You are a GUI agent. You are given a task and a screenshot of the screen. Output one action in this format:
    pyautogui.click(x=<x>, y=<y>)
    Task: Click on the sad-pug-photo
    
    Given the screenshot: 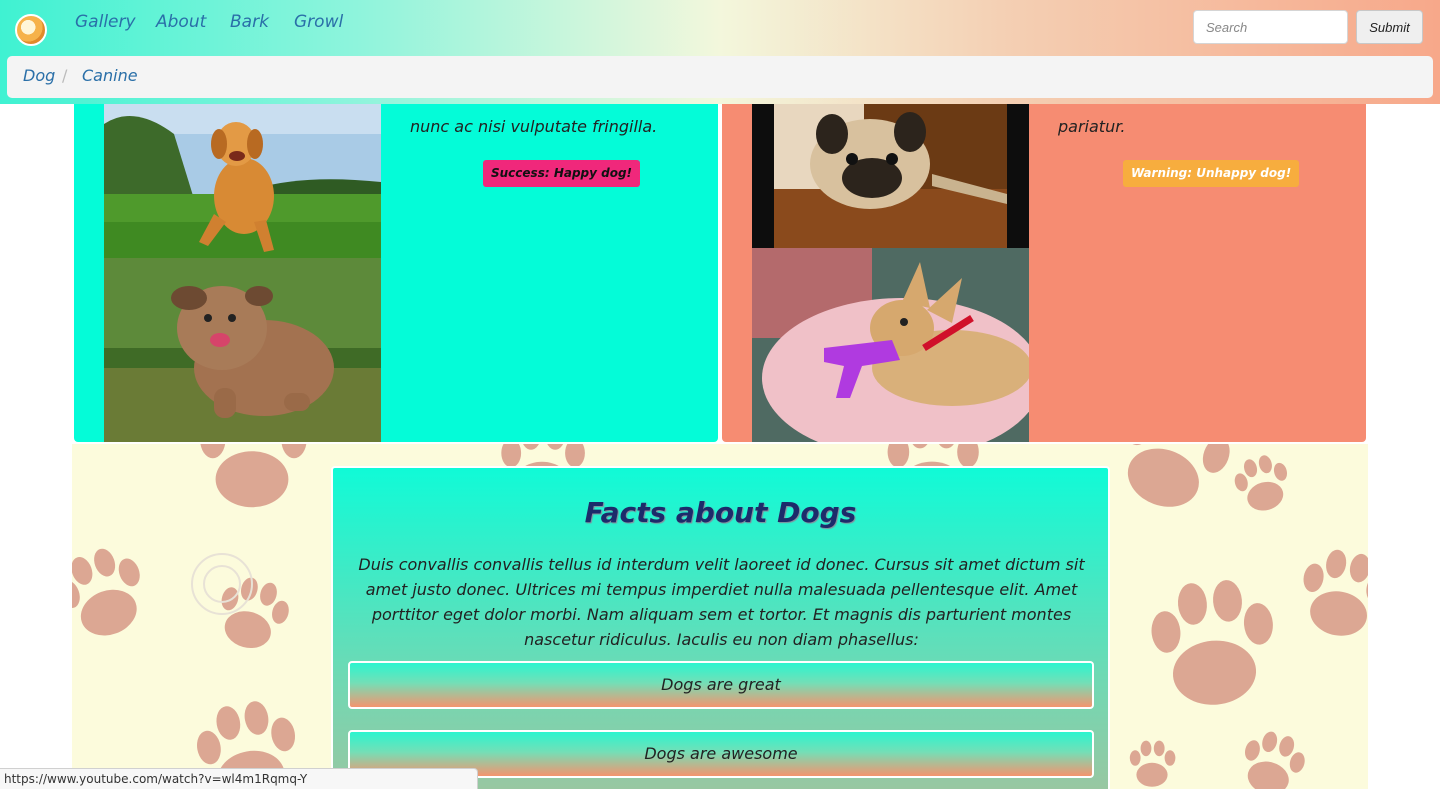 What is the action you would take?
    pyautogui.click(x=890, y=176)
    